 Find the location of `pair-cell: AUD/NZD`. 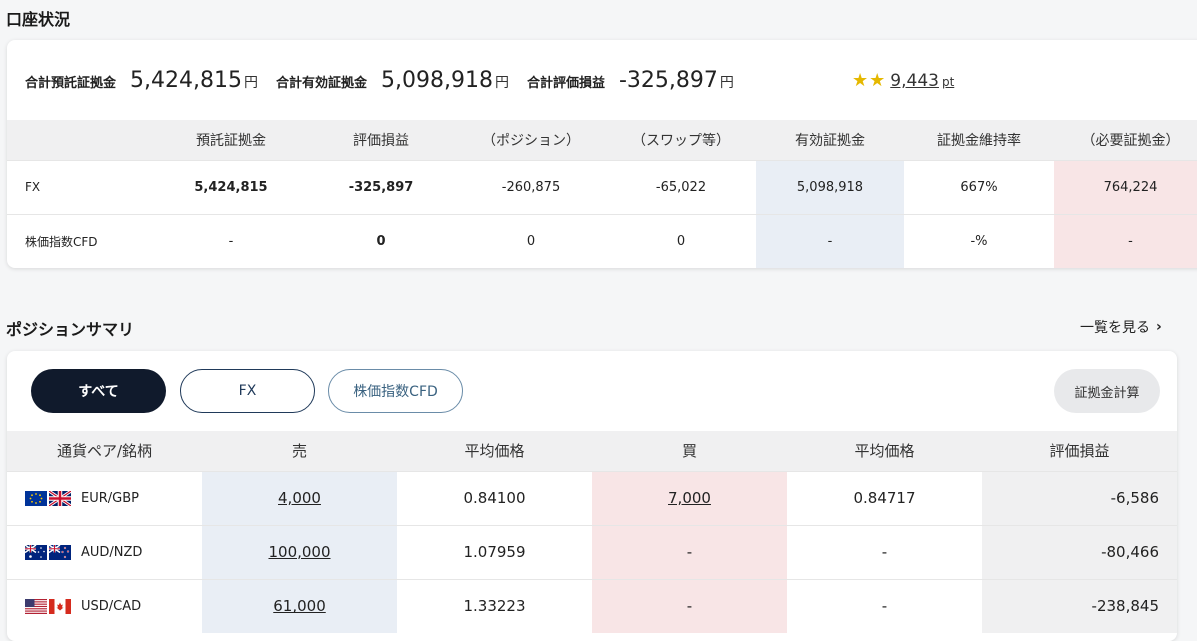

pair-cell: AUD/NZD is located at coordinates (104, 551).